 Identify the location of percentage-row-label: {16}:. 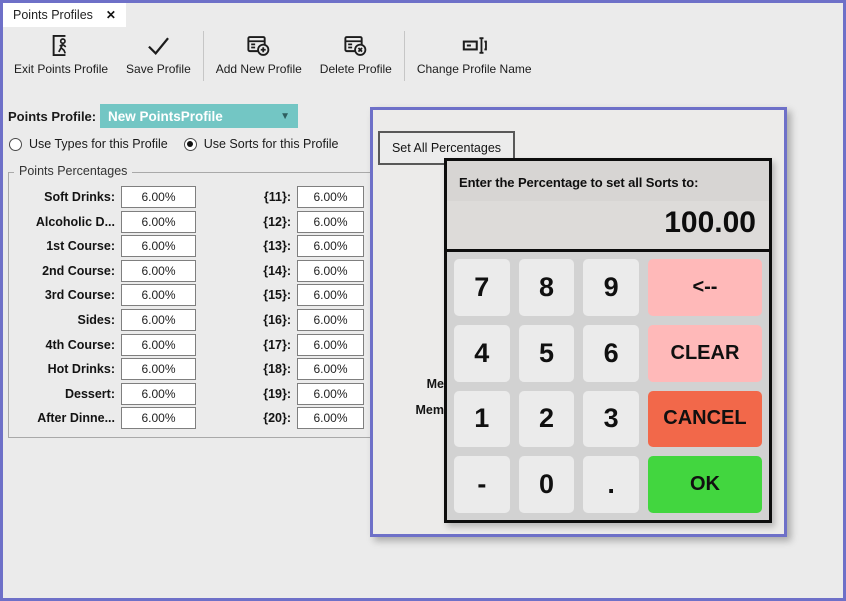
(277, 319).